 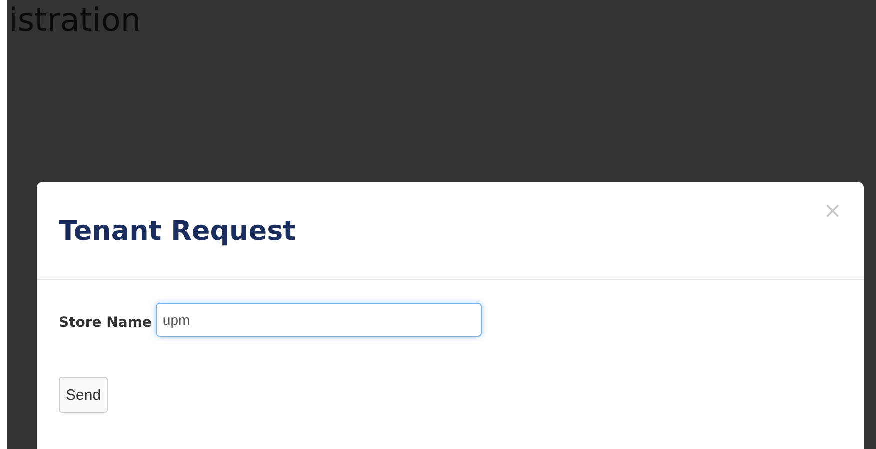 What do you see at coordinates (83, 395) in the screenshot?
I see `send-button: Send` at bounding box center [83, 395].